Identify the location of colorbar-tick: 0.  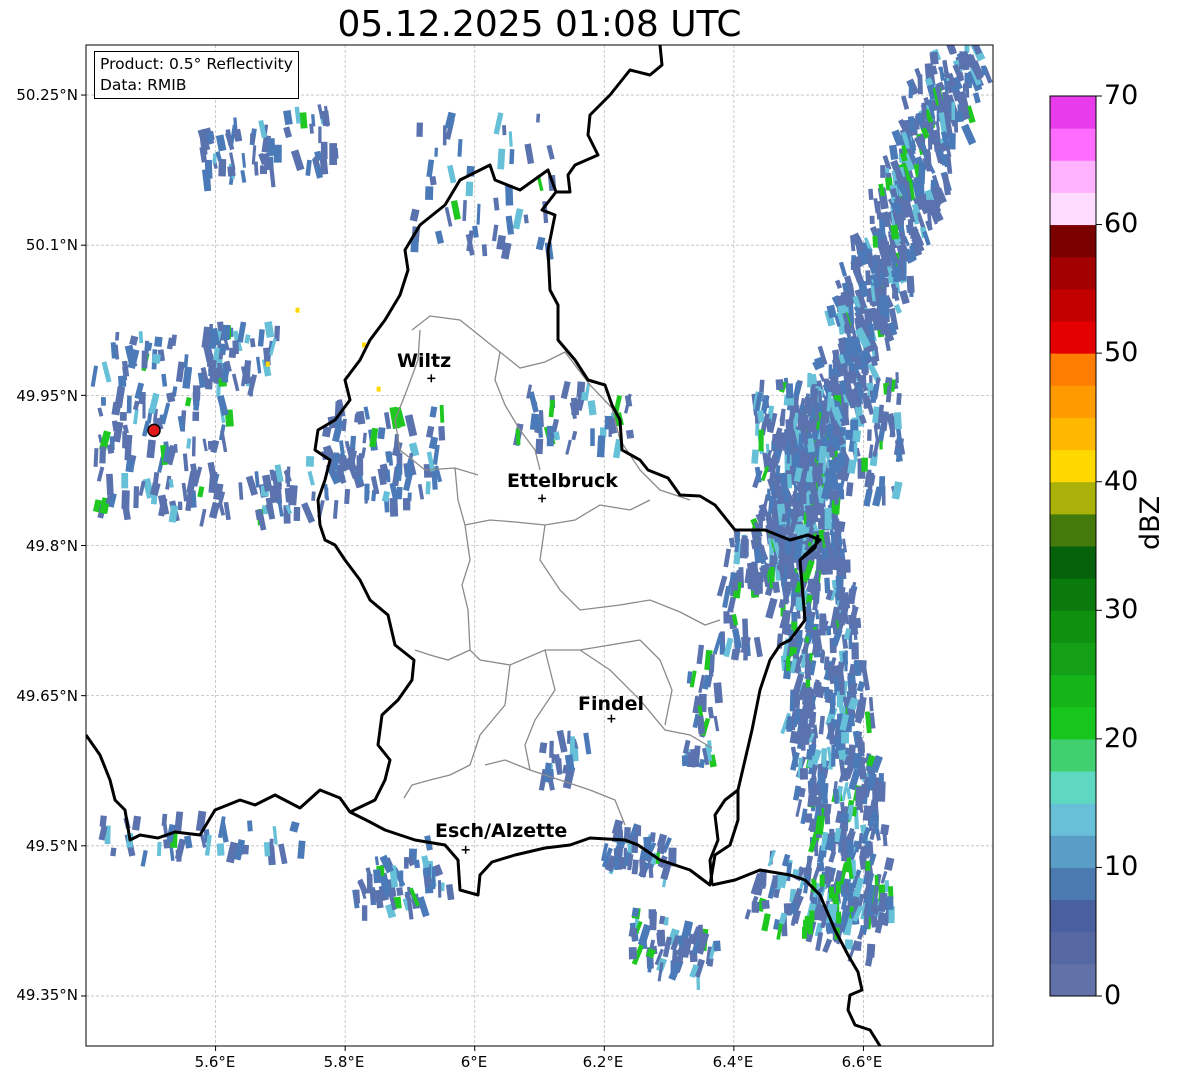
(1113, 995).